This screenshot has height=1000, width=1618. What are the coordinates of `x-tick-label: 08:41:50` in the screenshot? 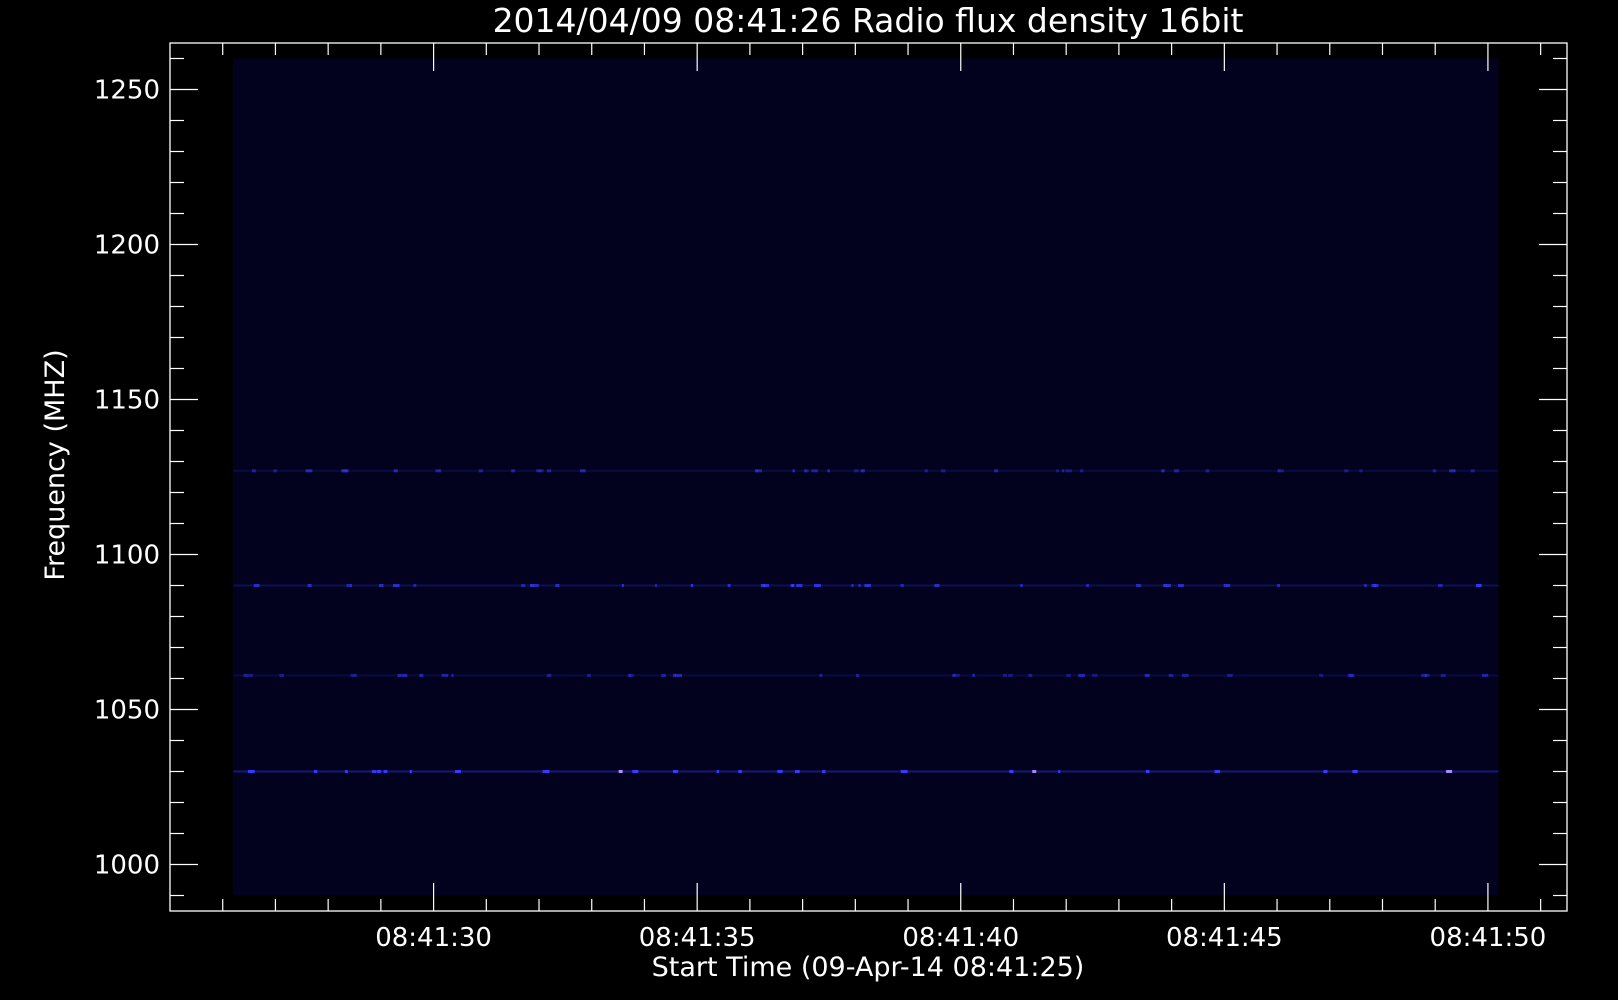 It's located at (1488, 938).